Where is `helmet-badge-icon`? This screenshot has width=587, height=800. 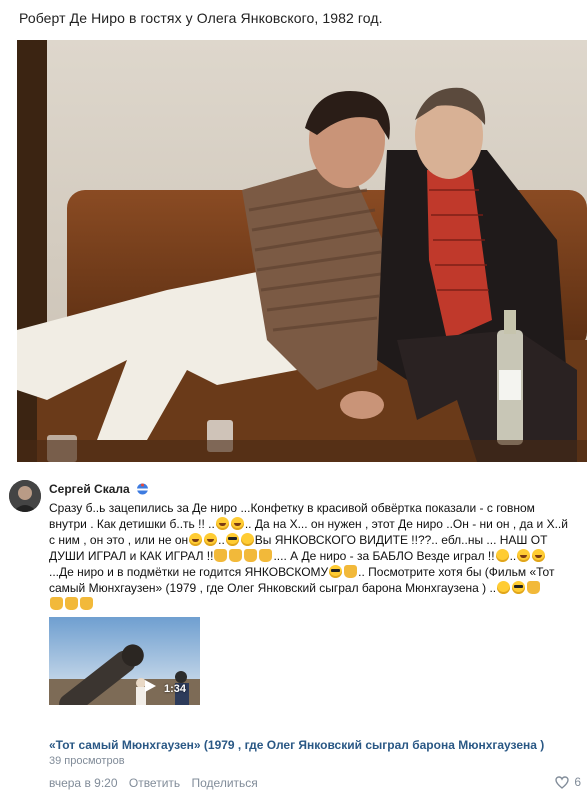 helmet-badge-icon is located at coordinates (142, 488).